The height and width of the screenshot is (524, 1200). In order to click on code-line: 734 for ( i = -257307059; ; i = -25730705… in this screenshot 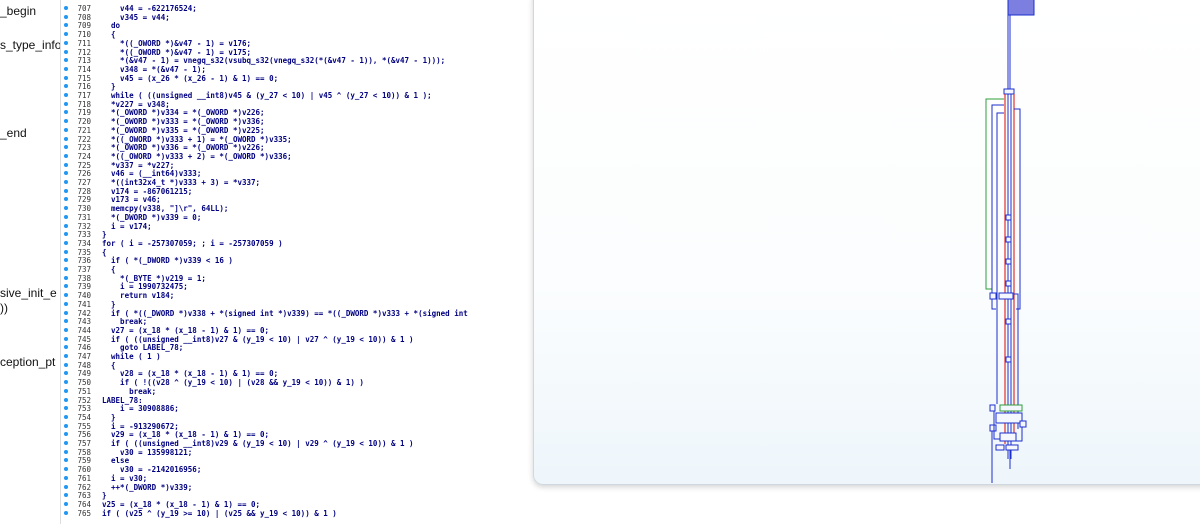, I will do `click(297, 243)`.